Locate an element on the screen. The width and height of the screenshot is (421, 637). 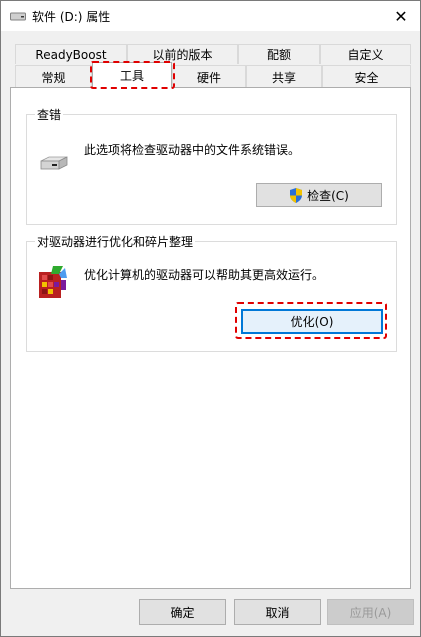
optimize-description: 优化计算机的驱动器可以帮助其更高效运行。 is located at coordinates (204, 275).